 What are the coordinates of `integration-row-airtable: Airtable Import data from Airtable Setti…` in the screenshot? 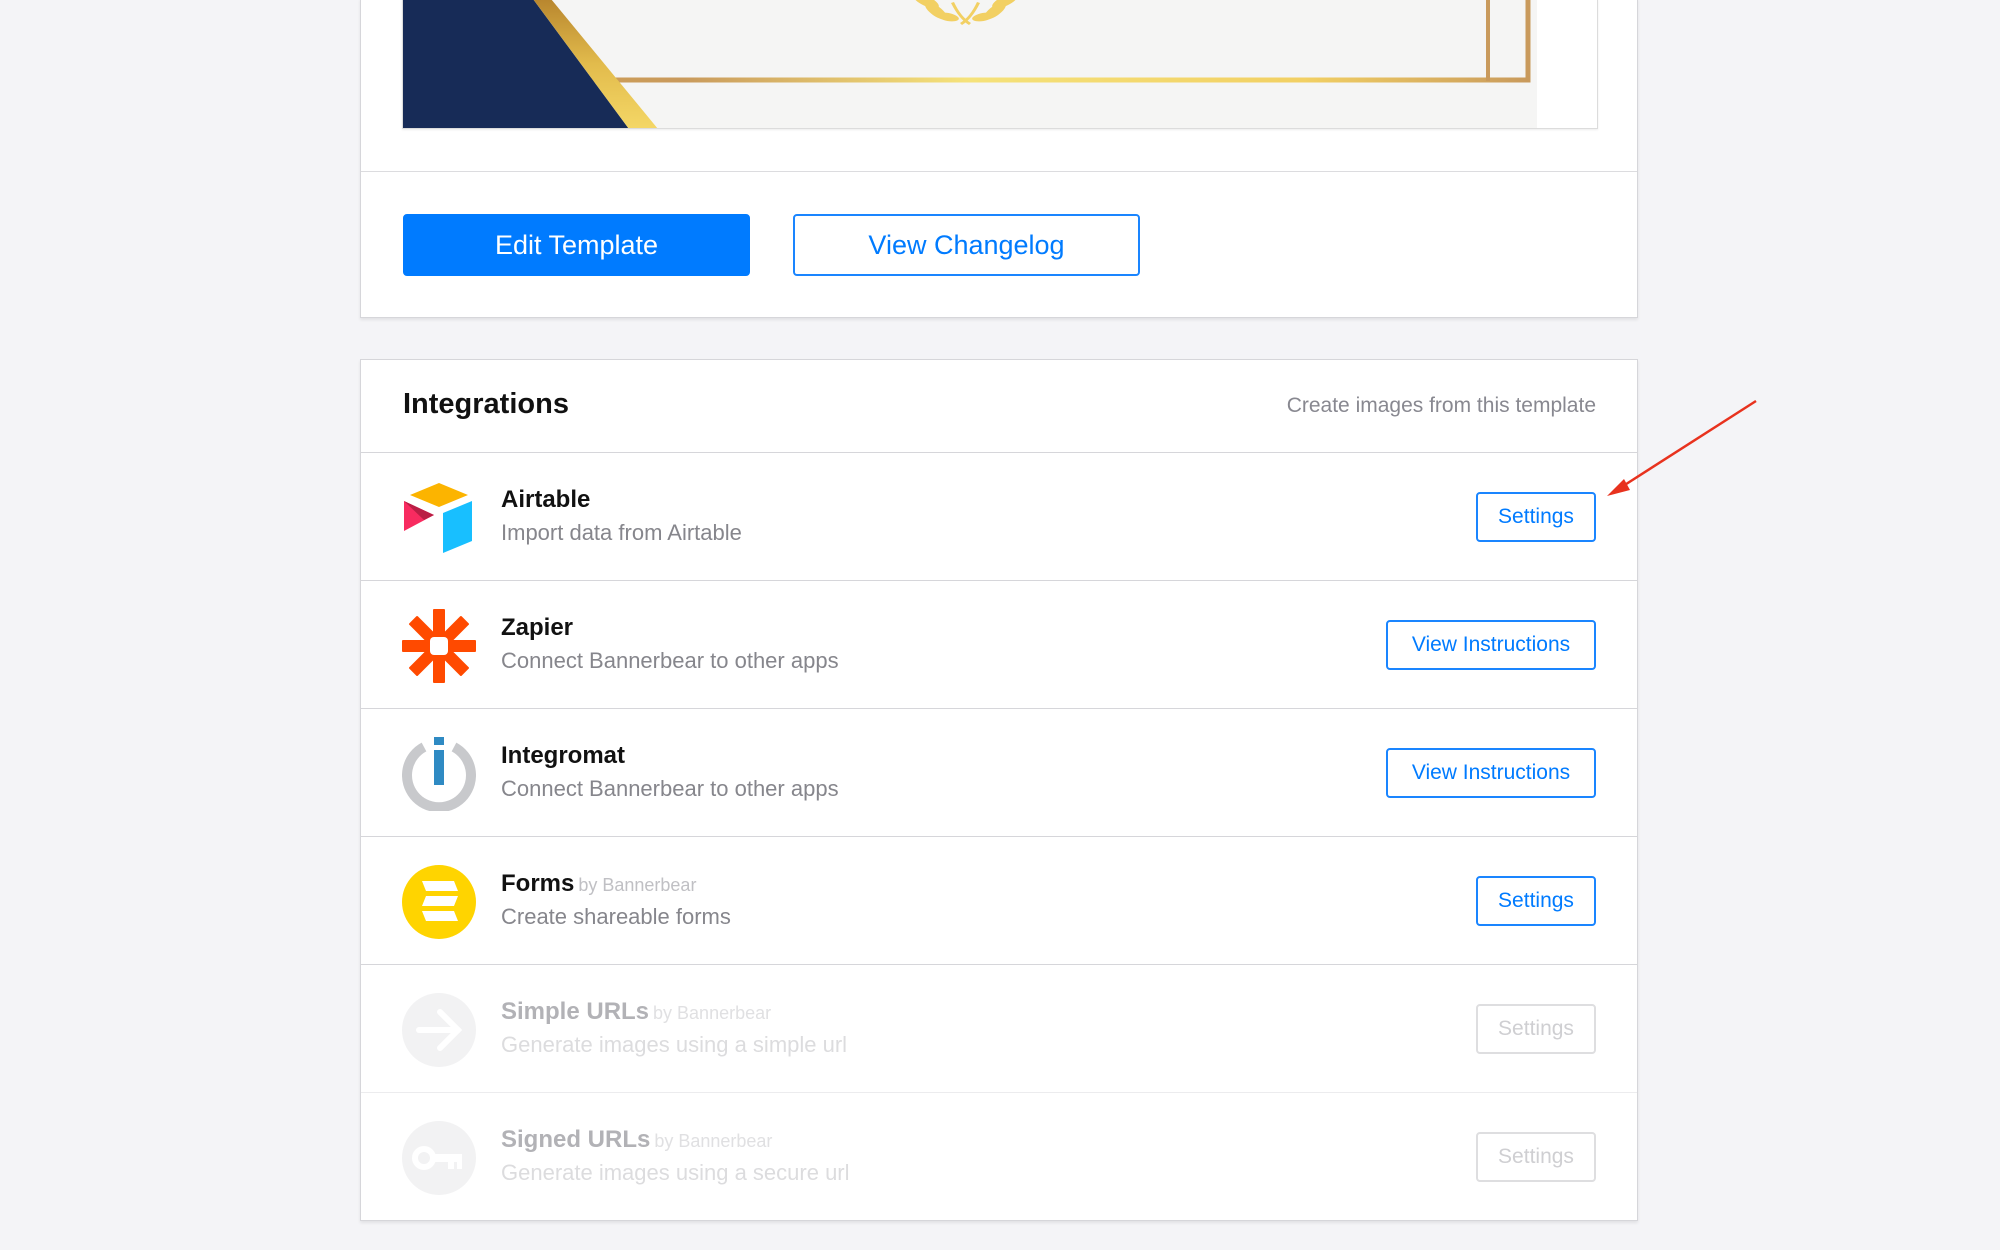 It's located at (999, 517).